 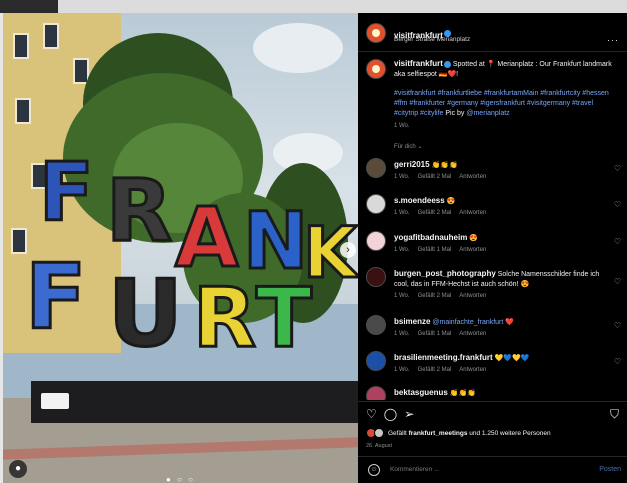 What do you see at coordinates (206, 238) in the screenshot?
I see `sign-letter: A` at bounding box center [206, 238].